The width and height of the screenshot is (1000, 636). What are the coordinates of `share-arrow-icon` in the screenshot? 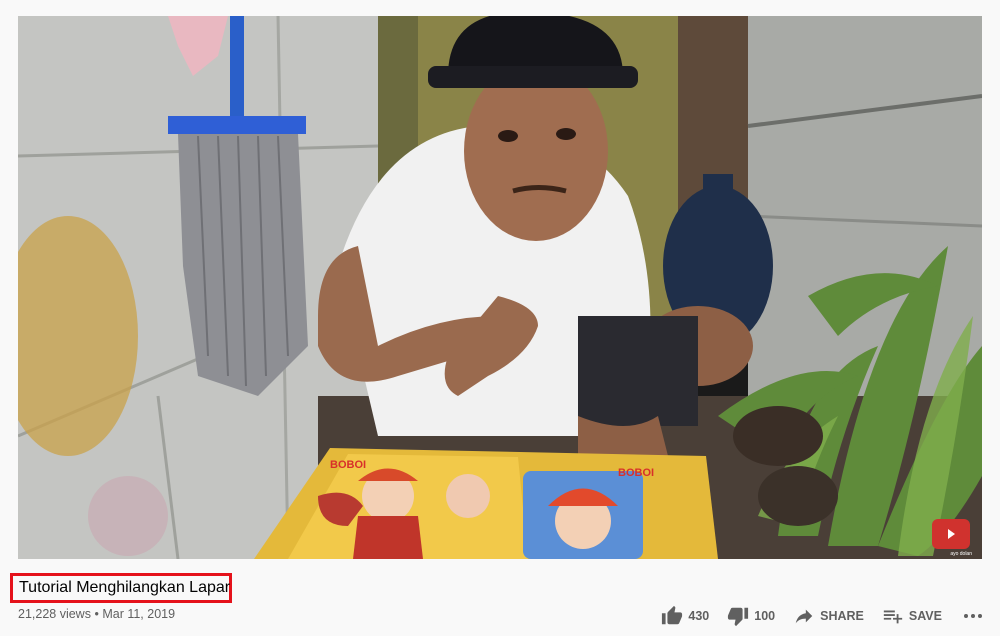 It's located at (804, 616).